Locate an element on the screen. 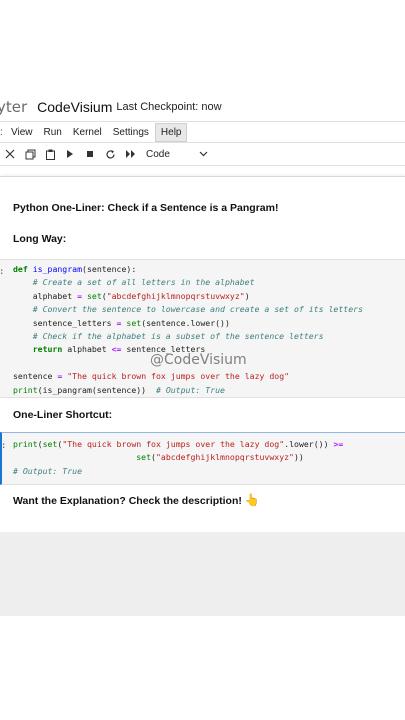 This screenshot has width=405, height=720. chevron-down-icon is located at coordinates (203, 154).